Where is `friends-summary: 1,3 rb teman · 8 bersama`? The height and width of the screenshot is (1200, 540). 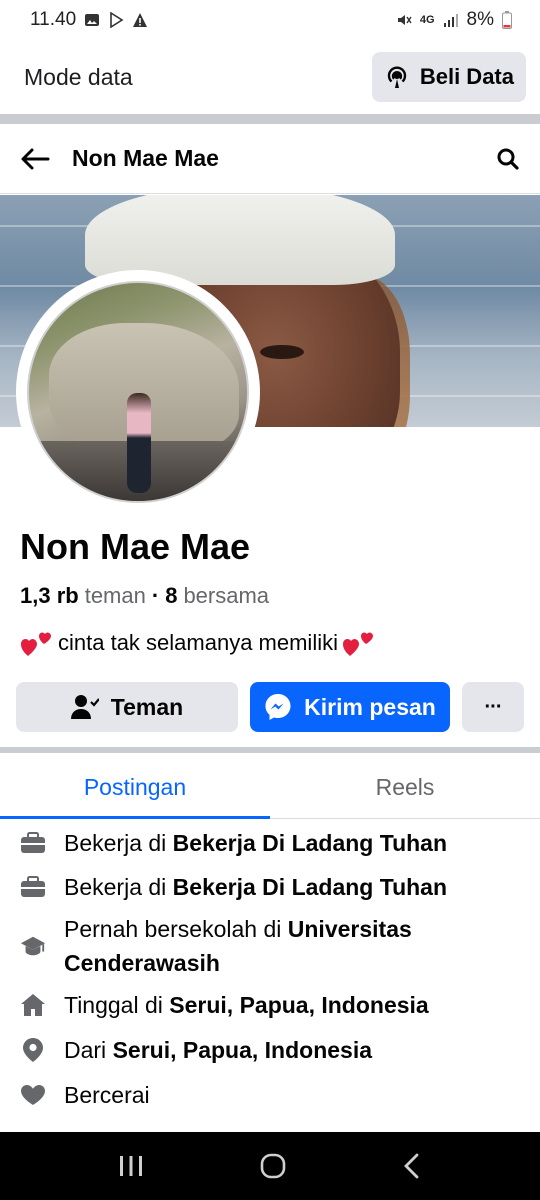 friends-summary: 1,3 rb teman · 8 bersama is located at coordinates (144, 596).